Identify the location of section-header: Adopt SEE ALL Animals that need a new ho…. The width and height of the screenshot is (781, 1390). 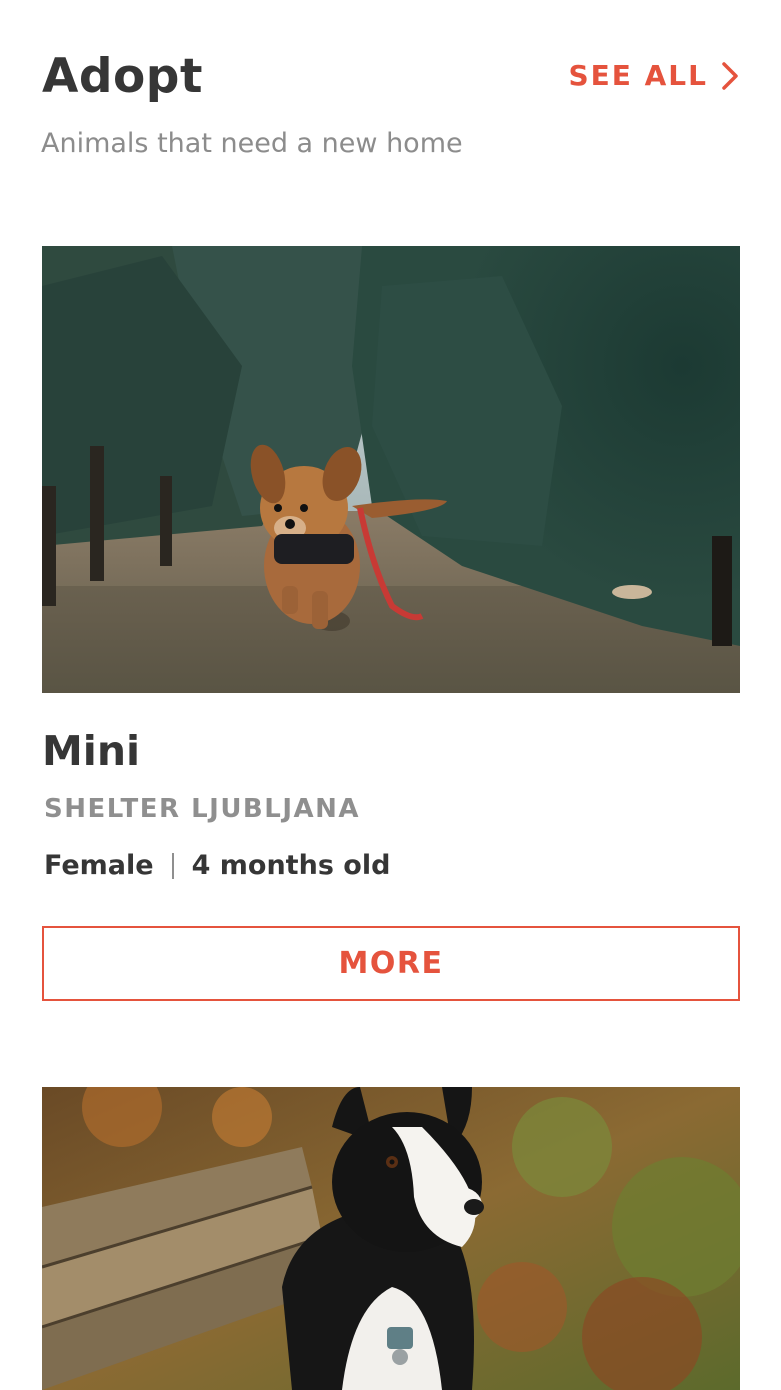
(390, 105).